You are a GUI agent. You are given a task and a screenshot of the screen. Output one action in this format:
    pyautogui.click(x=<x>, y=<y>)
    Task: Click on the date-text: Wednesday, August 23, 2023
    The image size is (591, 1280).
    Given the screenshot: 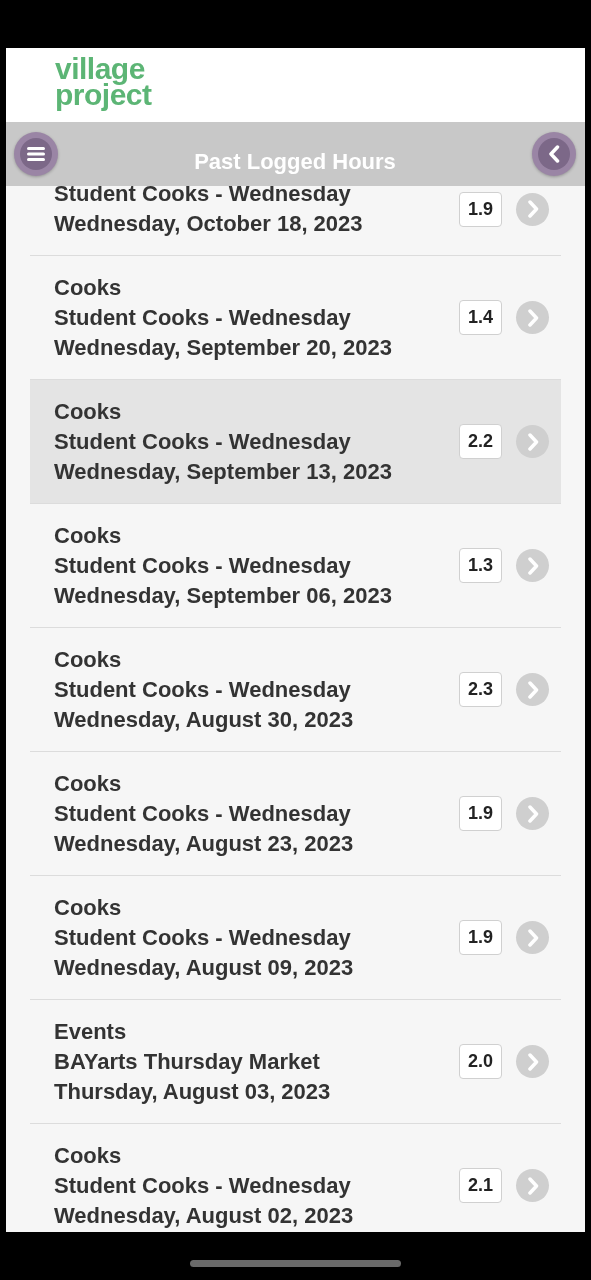 What is the action you would take?
    pyautogui.click(x=204, y=843)
    